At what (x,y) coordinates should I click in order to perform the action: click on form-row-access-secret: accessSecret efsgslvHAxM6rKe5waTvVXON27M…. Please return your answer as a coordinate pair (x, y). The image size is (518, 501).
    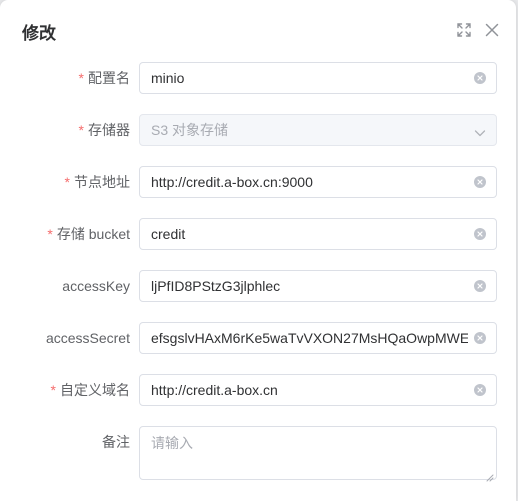
    Looking at the image, I should click on (258, 338).